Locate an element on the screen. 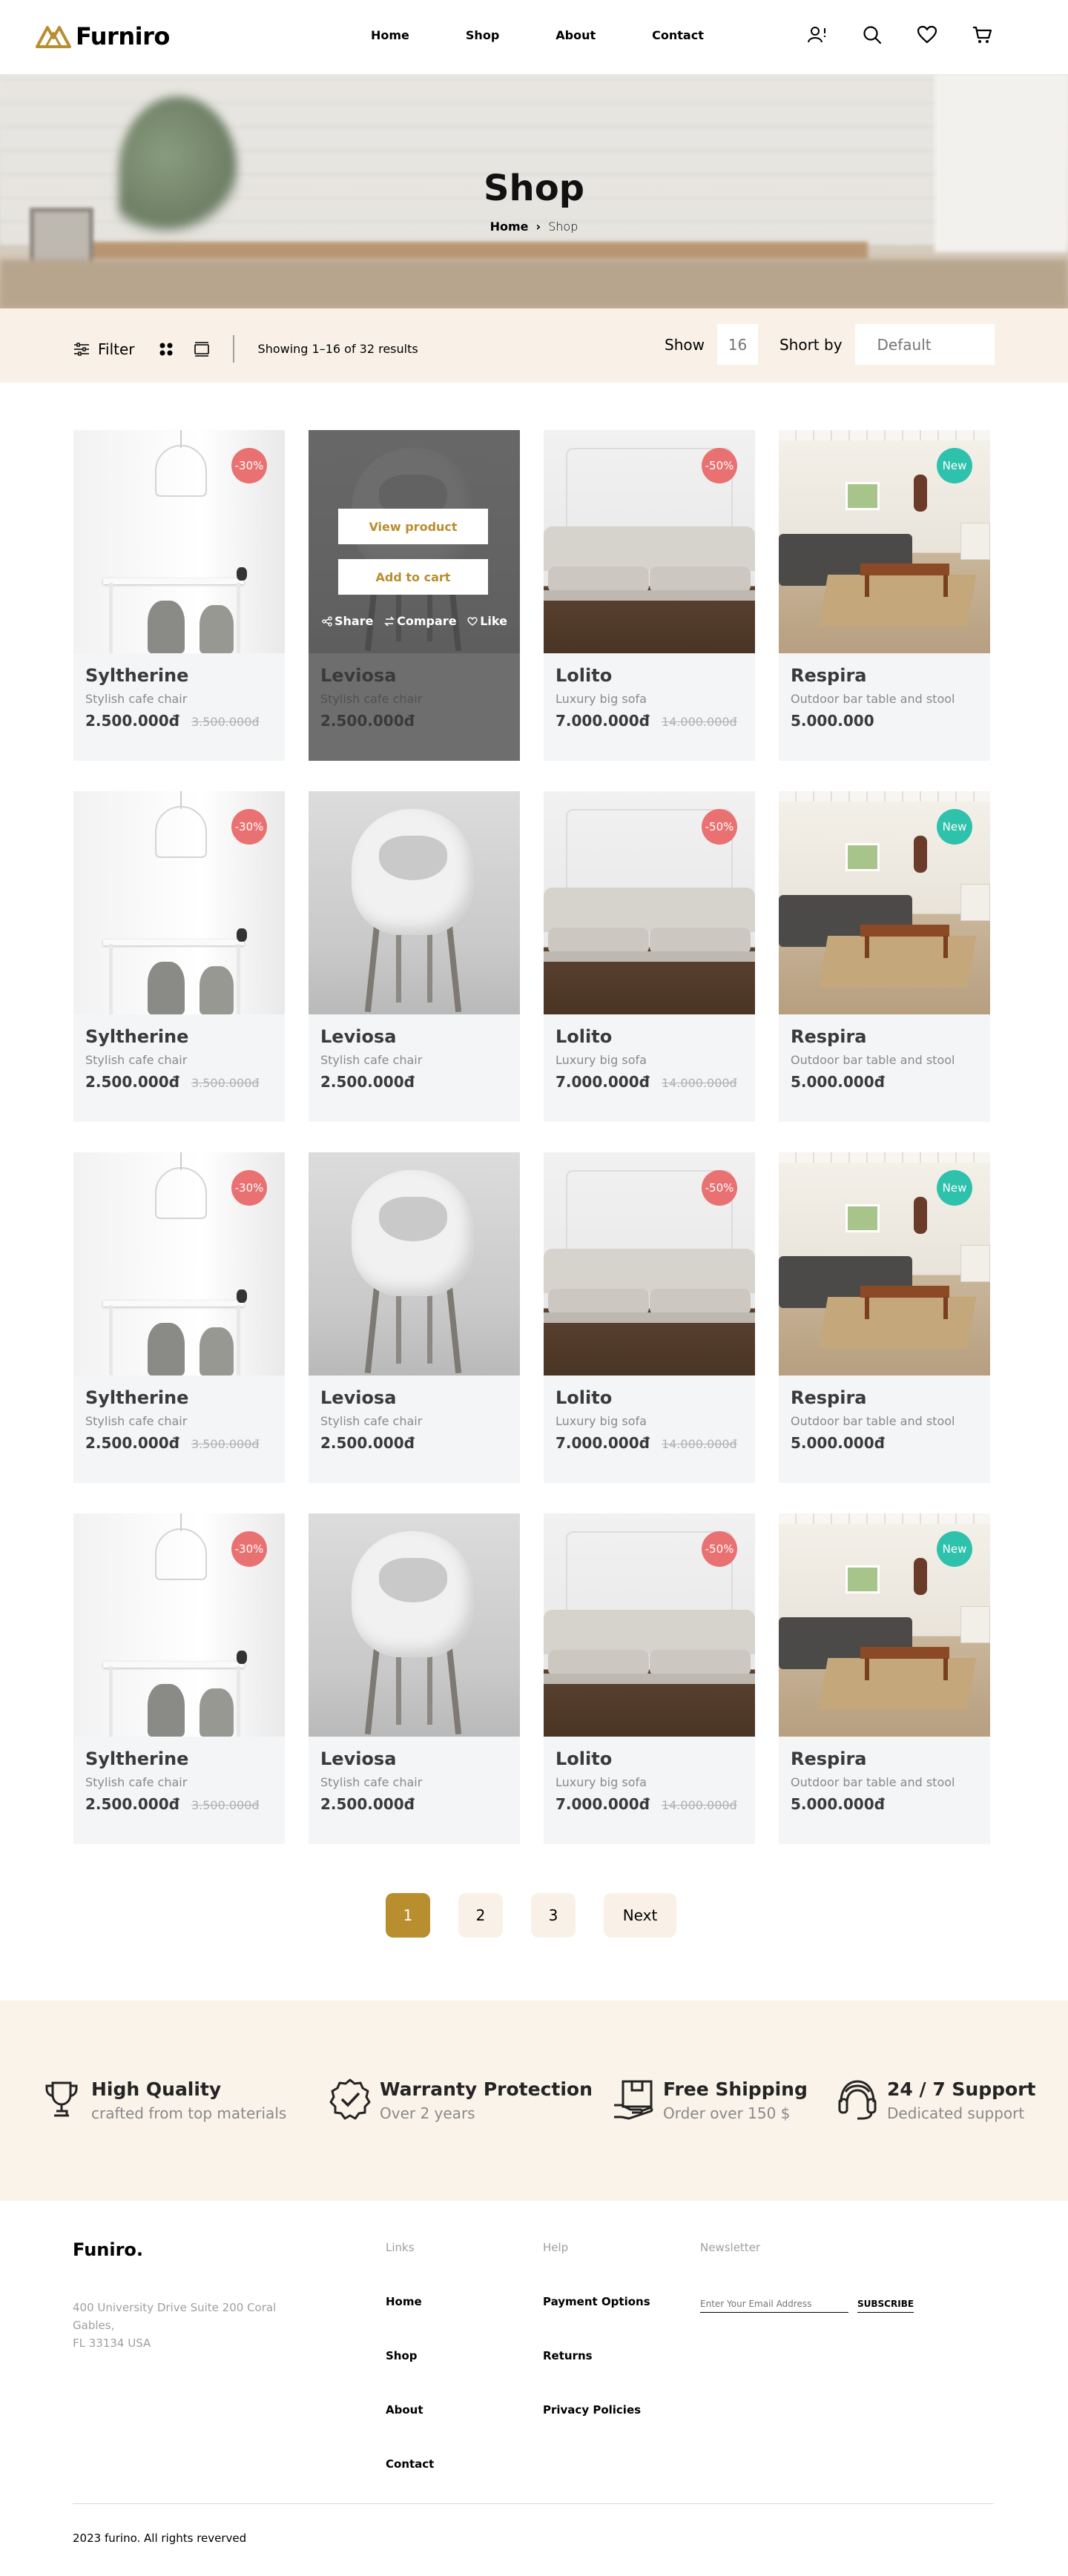  nav-shop: Shop is located at coordinates (482, 35).